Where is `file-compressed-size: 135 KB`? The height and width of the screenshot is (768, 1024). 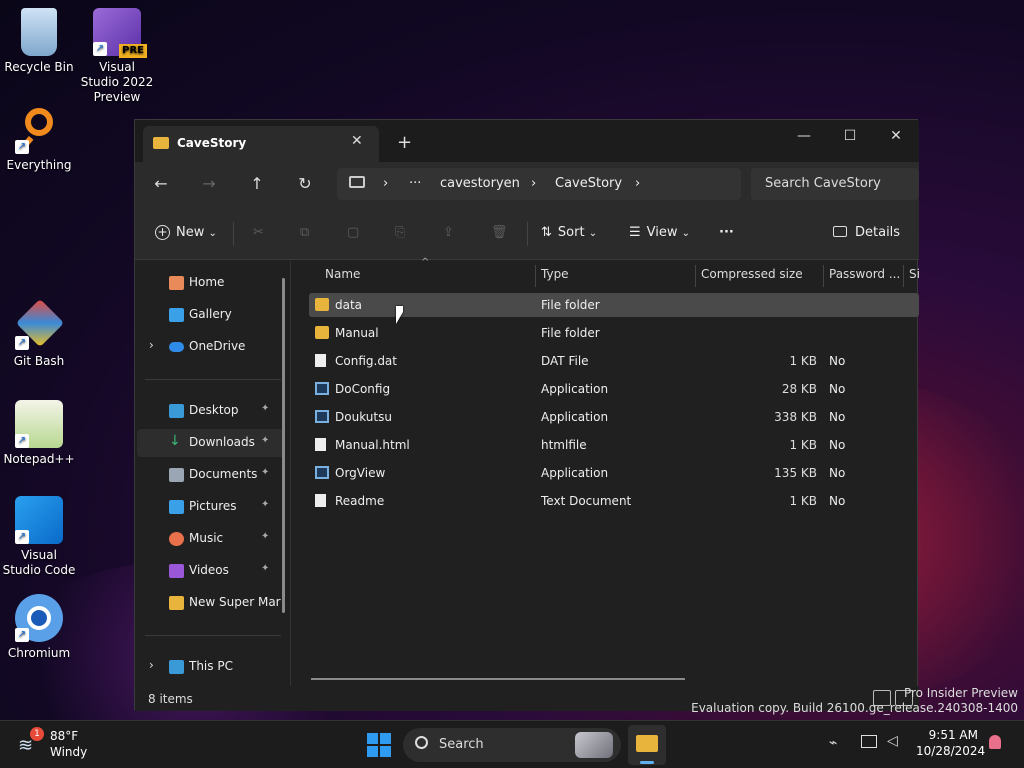
file-compressed-size: 135 KB is located at coordinates (795, 473).